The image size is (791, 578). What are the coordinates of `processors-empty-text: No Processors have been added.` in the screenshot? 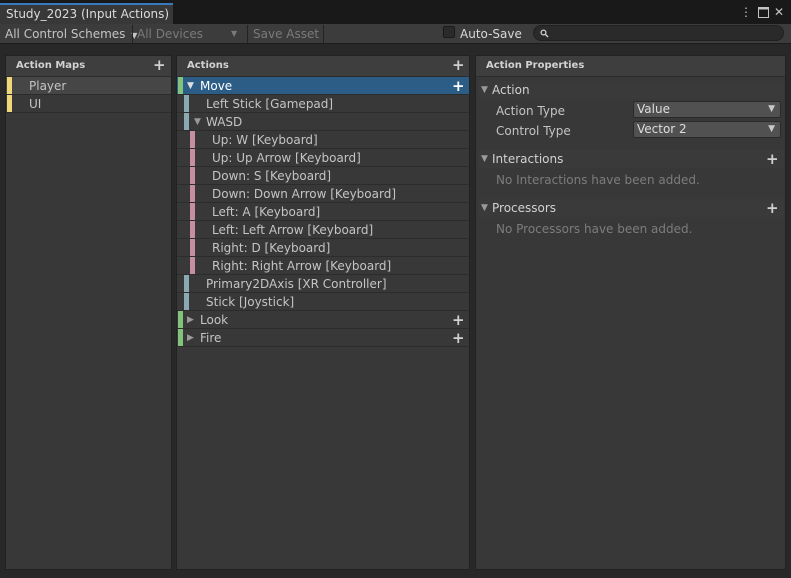 It's located at (594, 229).